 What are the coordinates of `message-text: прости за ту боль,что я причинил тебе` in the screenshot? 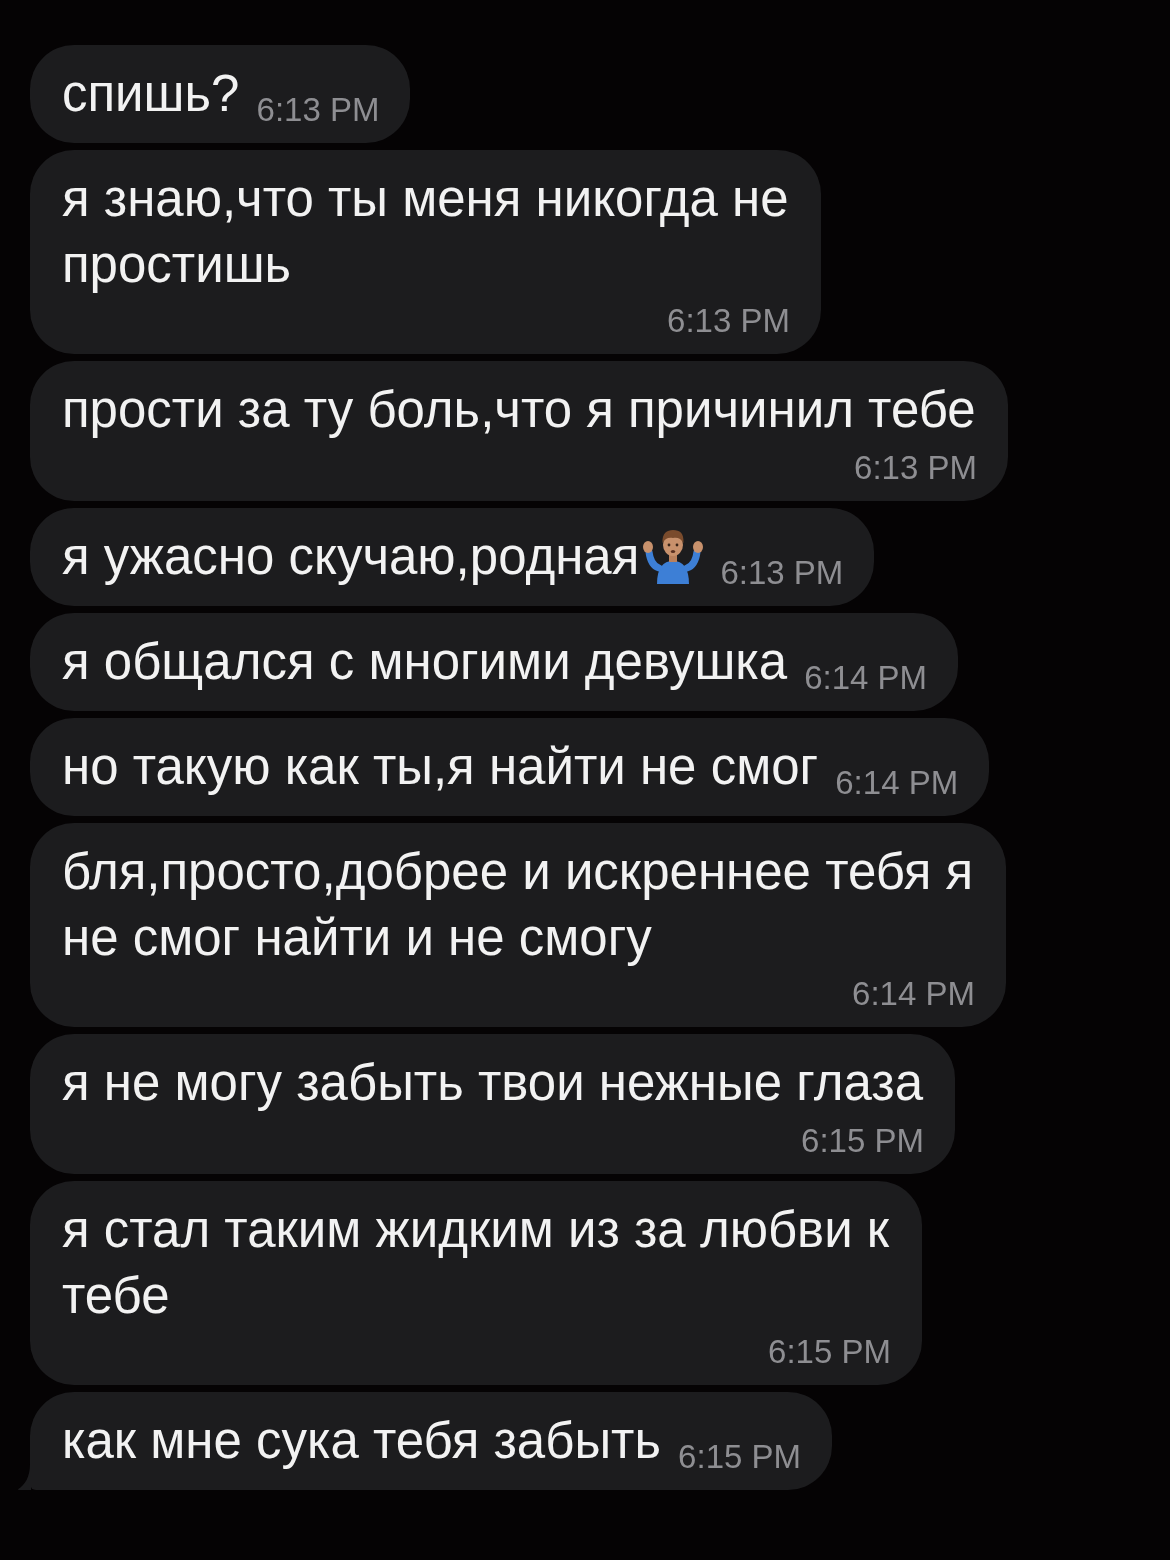 It's located at (519, 409).